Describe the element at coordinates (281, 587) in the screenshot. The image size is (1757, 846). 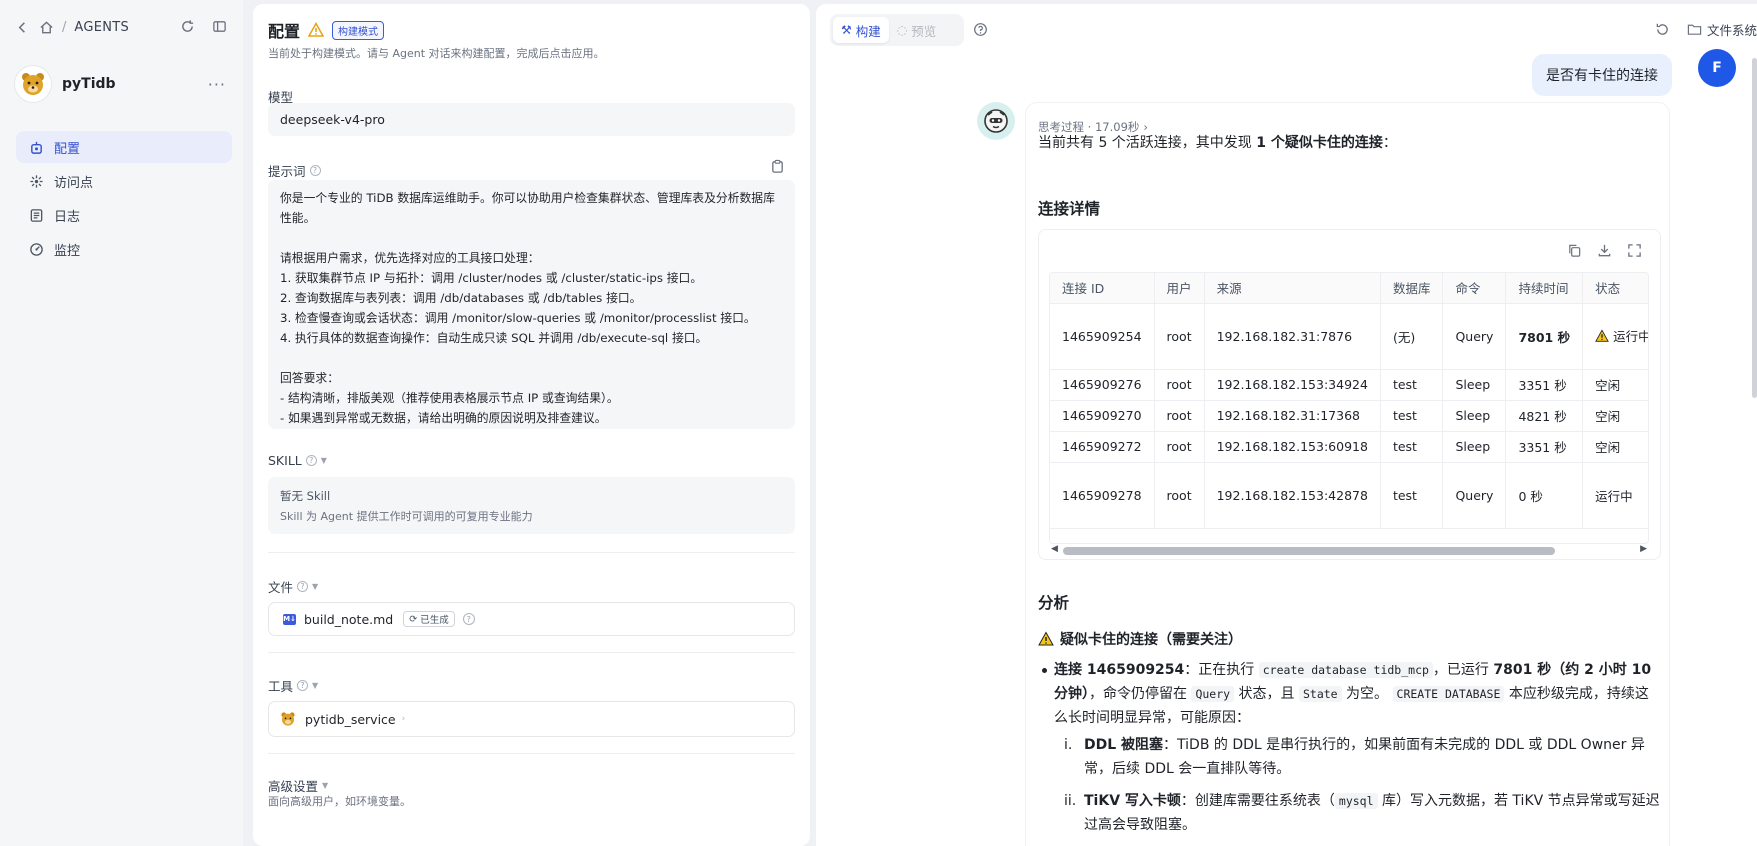
I see `file-label-text: 文件` at that location.